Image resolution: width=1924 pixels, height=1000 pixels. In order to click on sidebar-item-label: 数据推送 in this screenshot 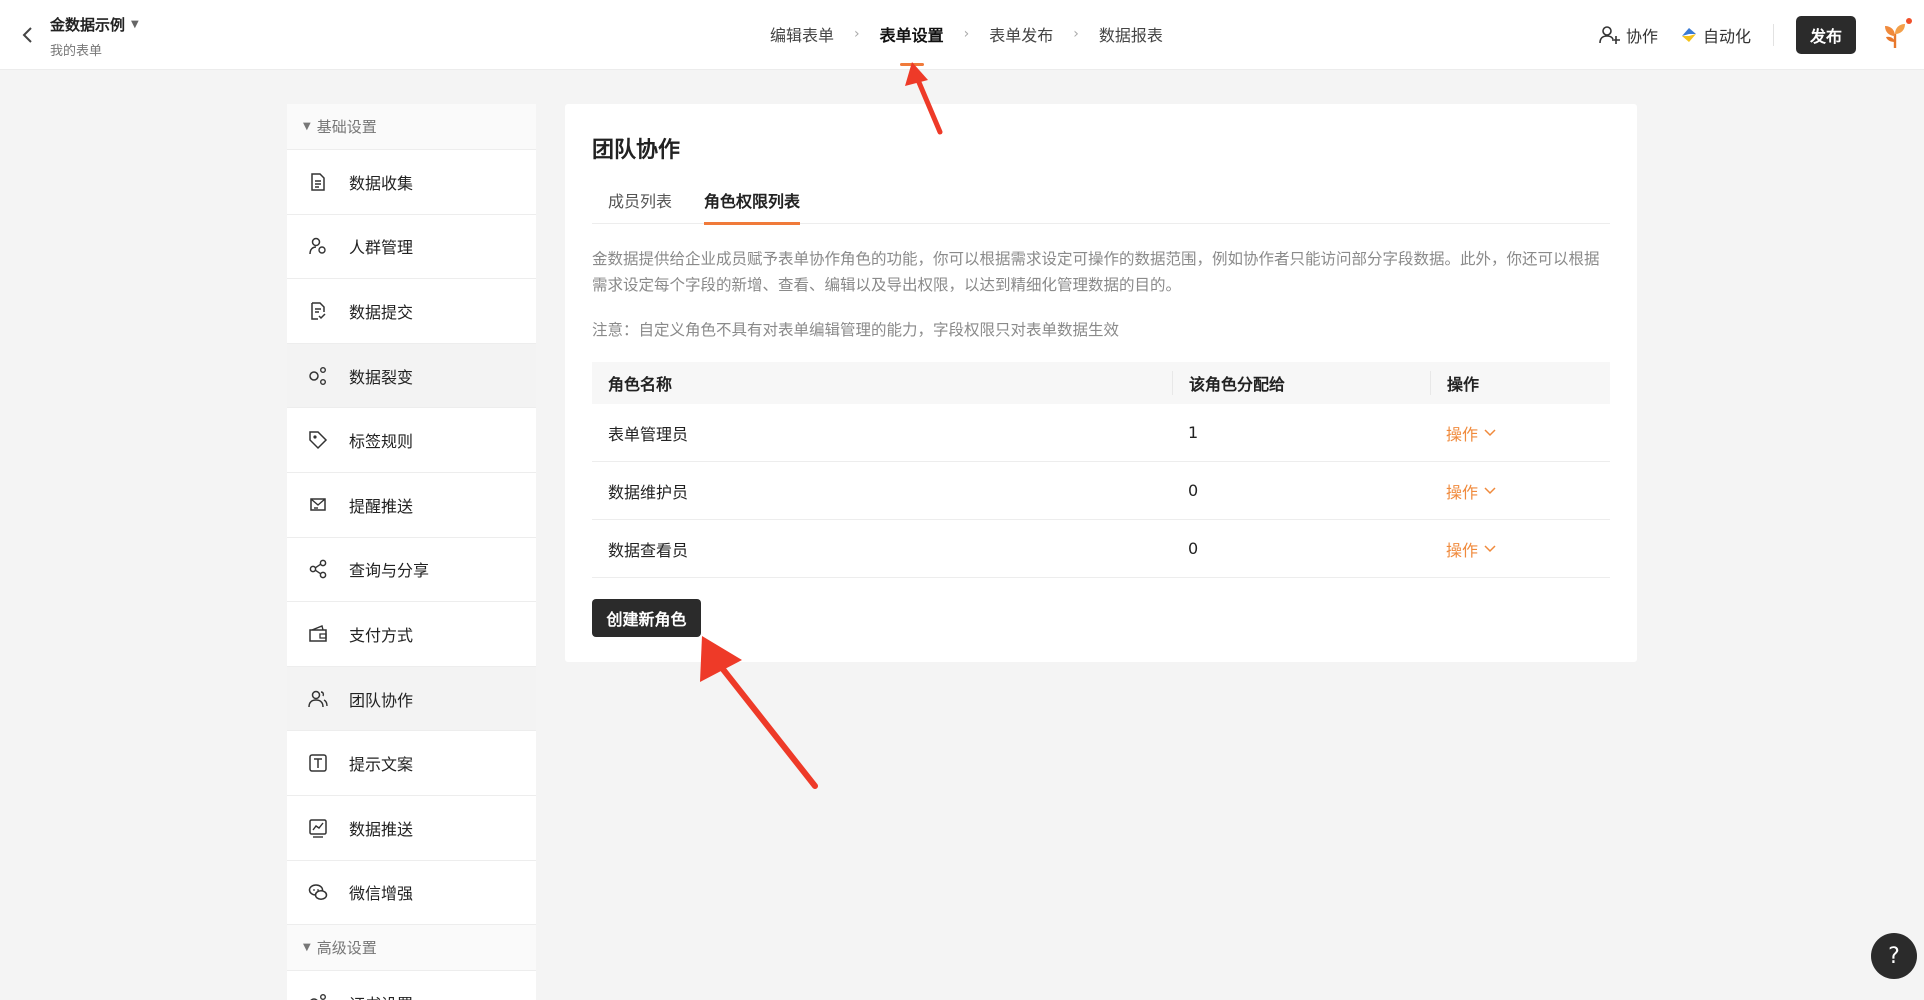, I will do `click(381, 829)`.